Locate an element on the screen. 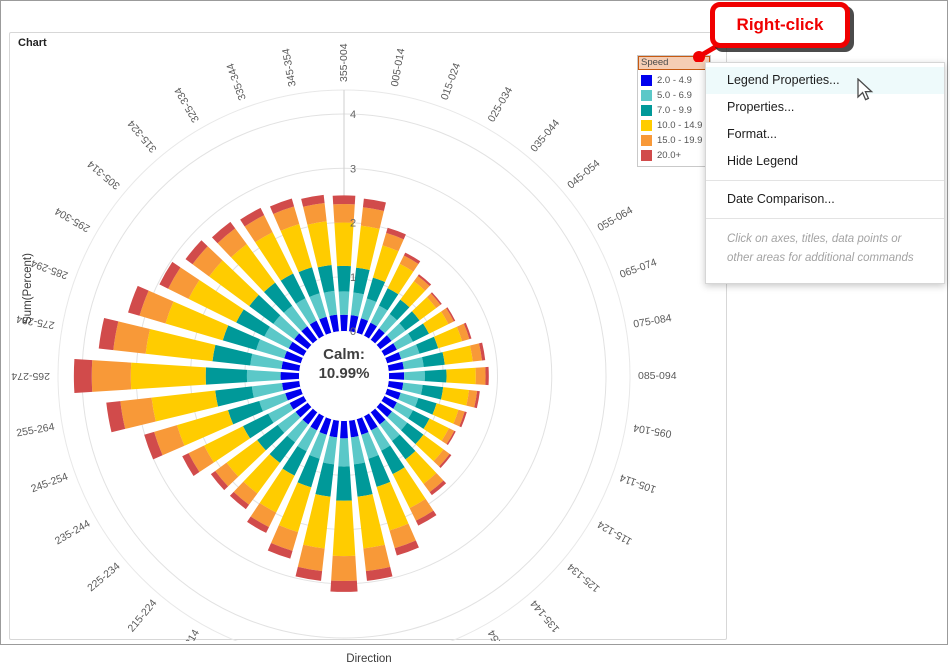 This screenshot has width=950, height=665. direction-tick-label: 245-254 is located at coordinates (49, 483).